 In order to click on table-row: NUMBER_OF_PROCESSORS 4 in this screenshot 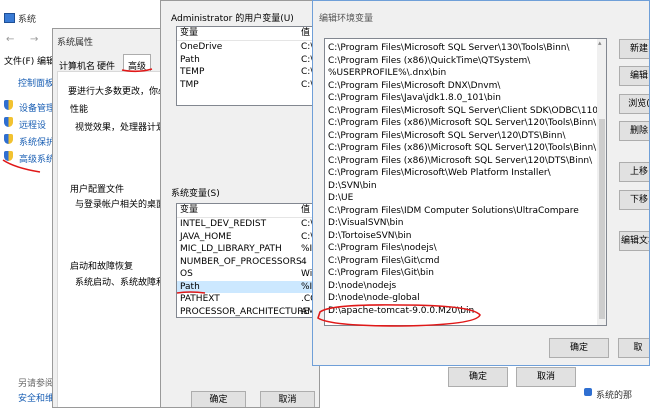, I will do `click(248, 262)`.